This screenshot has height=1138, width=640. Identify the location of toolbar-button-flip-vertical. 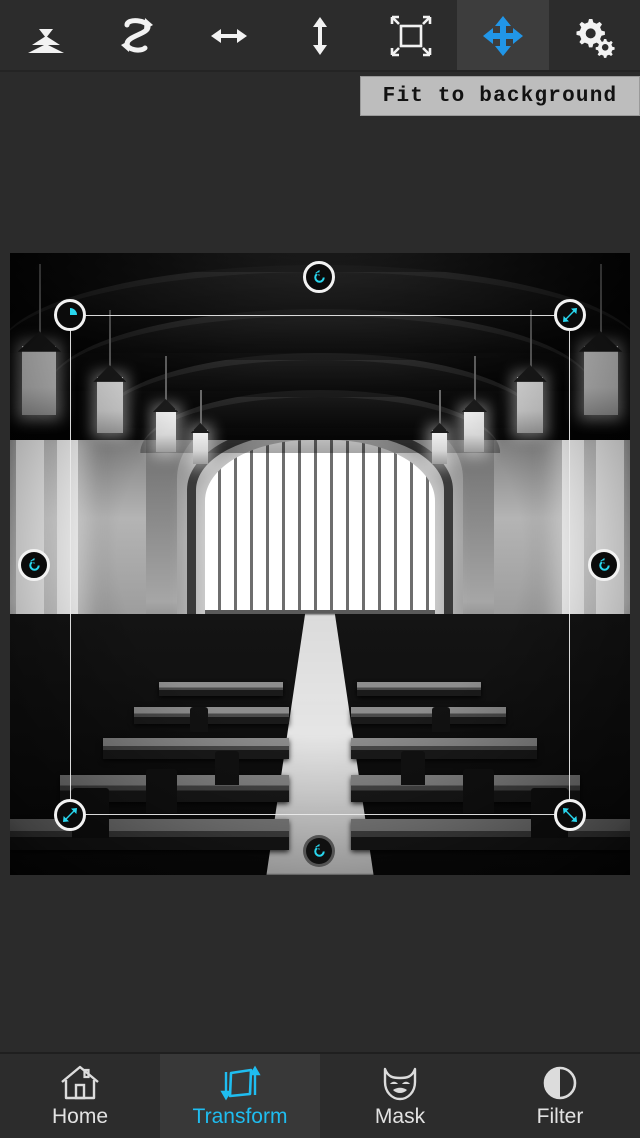
(319, 36).